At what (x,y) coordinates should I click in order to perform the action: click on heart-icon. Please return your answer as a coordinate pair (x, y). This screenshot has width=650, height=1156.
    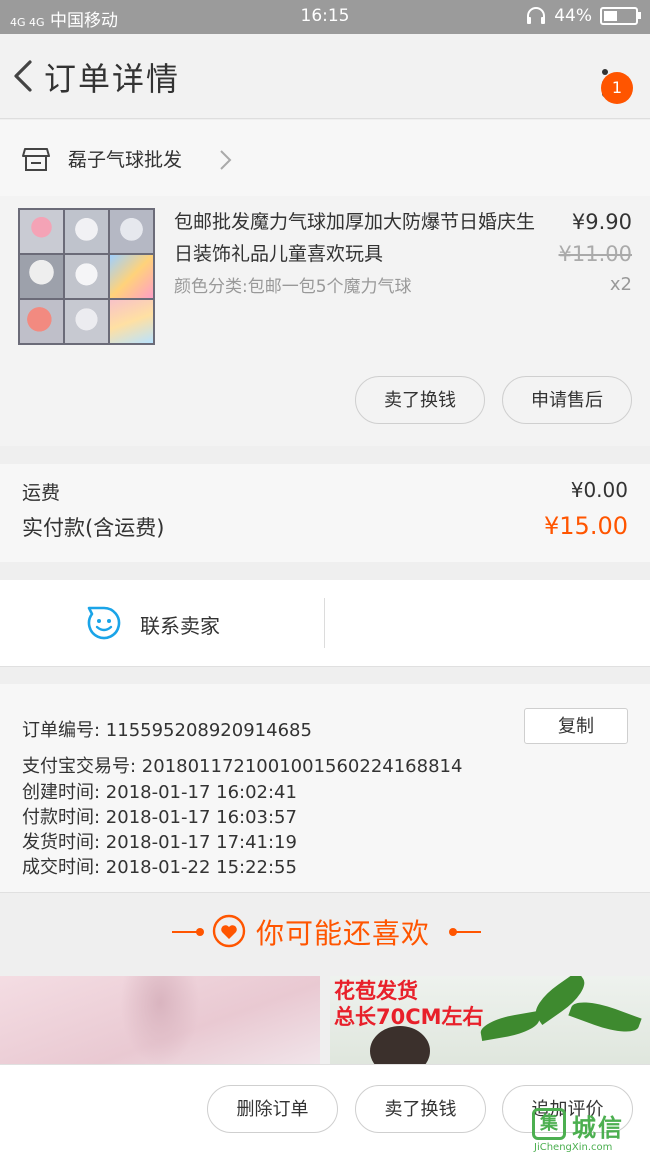
    Looking at the image, I should click on (229, 931).